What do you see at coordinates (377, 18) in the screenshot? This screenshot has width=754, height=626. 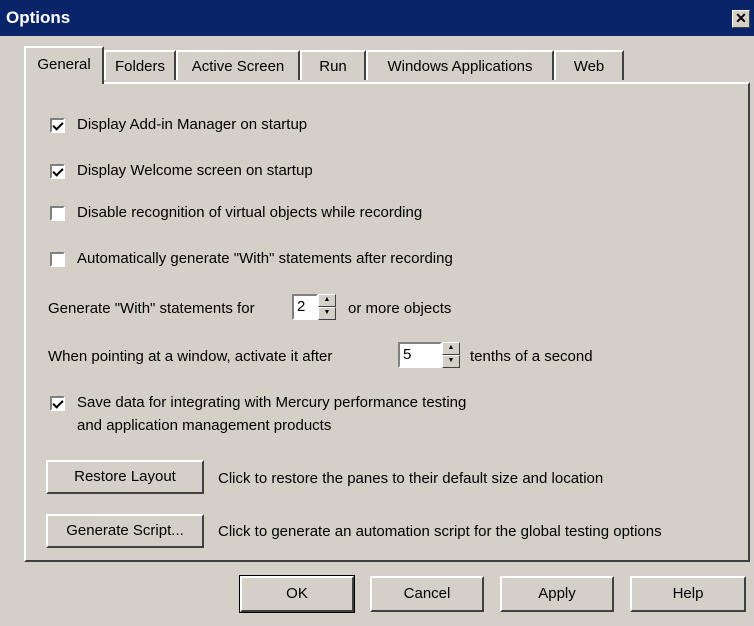 I see `title-bar: Options ✕` at bounding box center [377, 18].